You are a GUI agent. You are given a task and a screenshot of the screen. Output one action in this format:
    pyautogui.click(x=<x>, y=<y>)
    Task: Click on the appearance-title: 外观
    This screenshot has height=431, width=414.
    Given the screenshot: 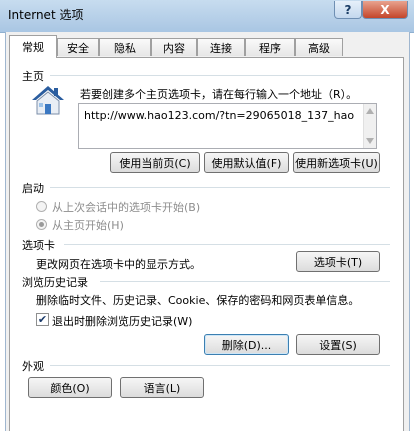 What is the action you would take?
    pyautogui.click(x=33, y=366)
    